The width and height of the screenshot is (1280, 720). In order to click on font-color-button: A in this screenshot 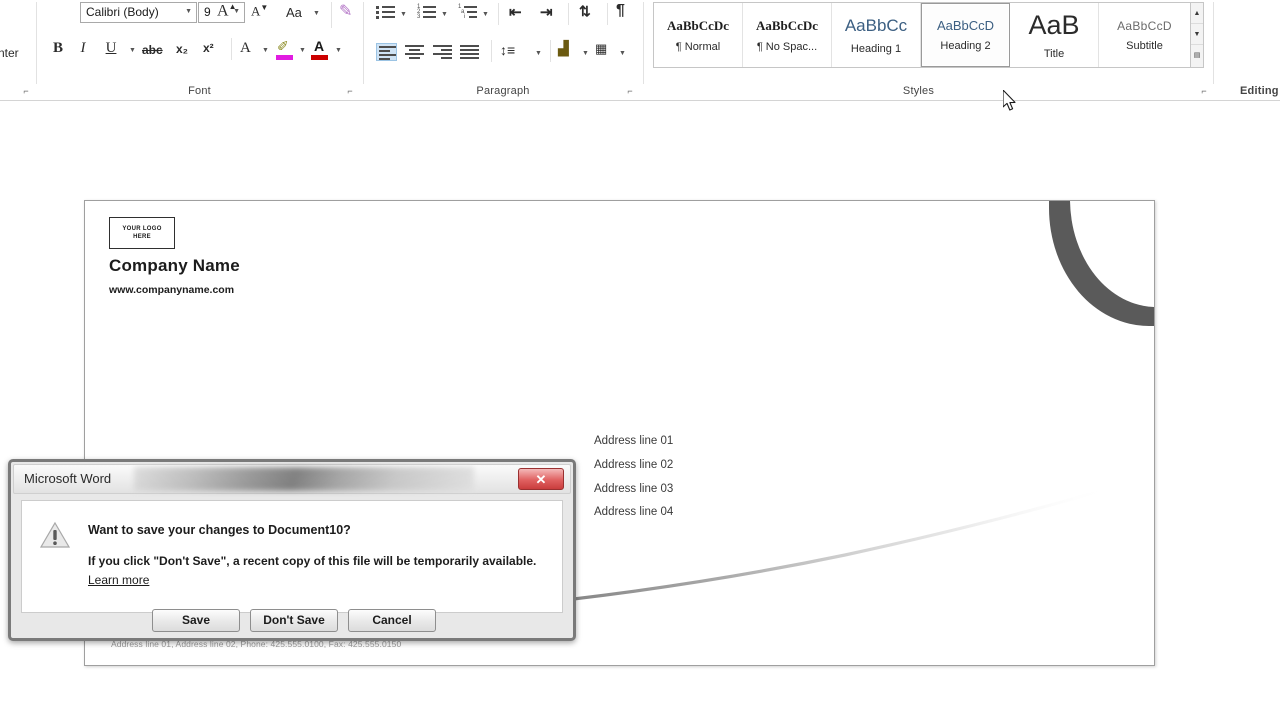, I will do `click(319, 46)`.